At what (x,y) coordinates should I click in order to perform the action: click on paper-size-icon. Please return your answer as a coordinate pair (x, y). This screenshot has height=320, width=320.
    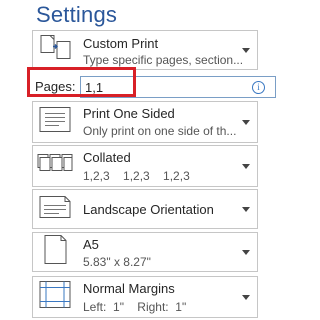
    Looking at the image, I should click on (55, 252).